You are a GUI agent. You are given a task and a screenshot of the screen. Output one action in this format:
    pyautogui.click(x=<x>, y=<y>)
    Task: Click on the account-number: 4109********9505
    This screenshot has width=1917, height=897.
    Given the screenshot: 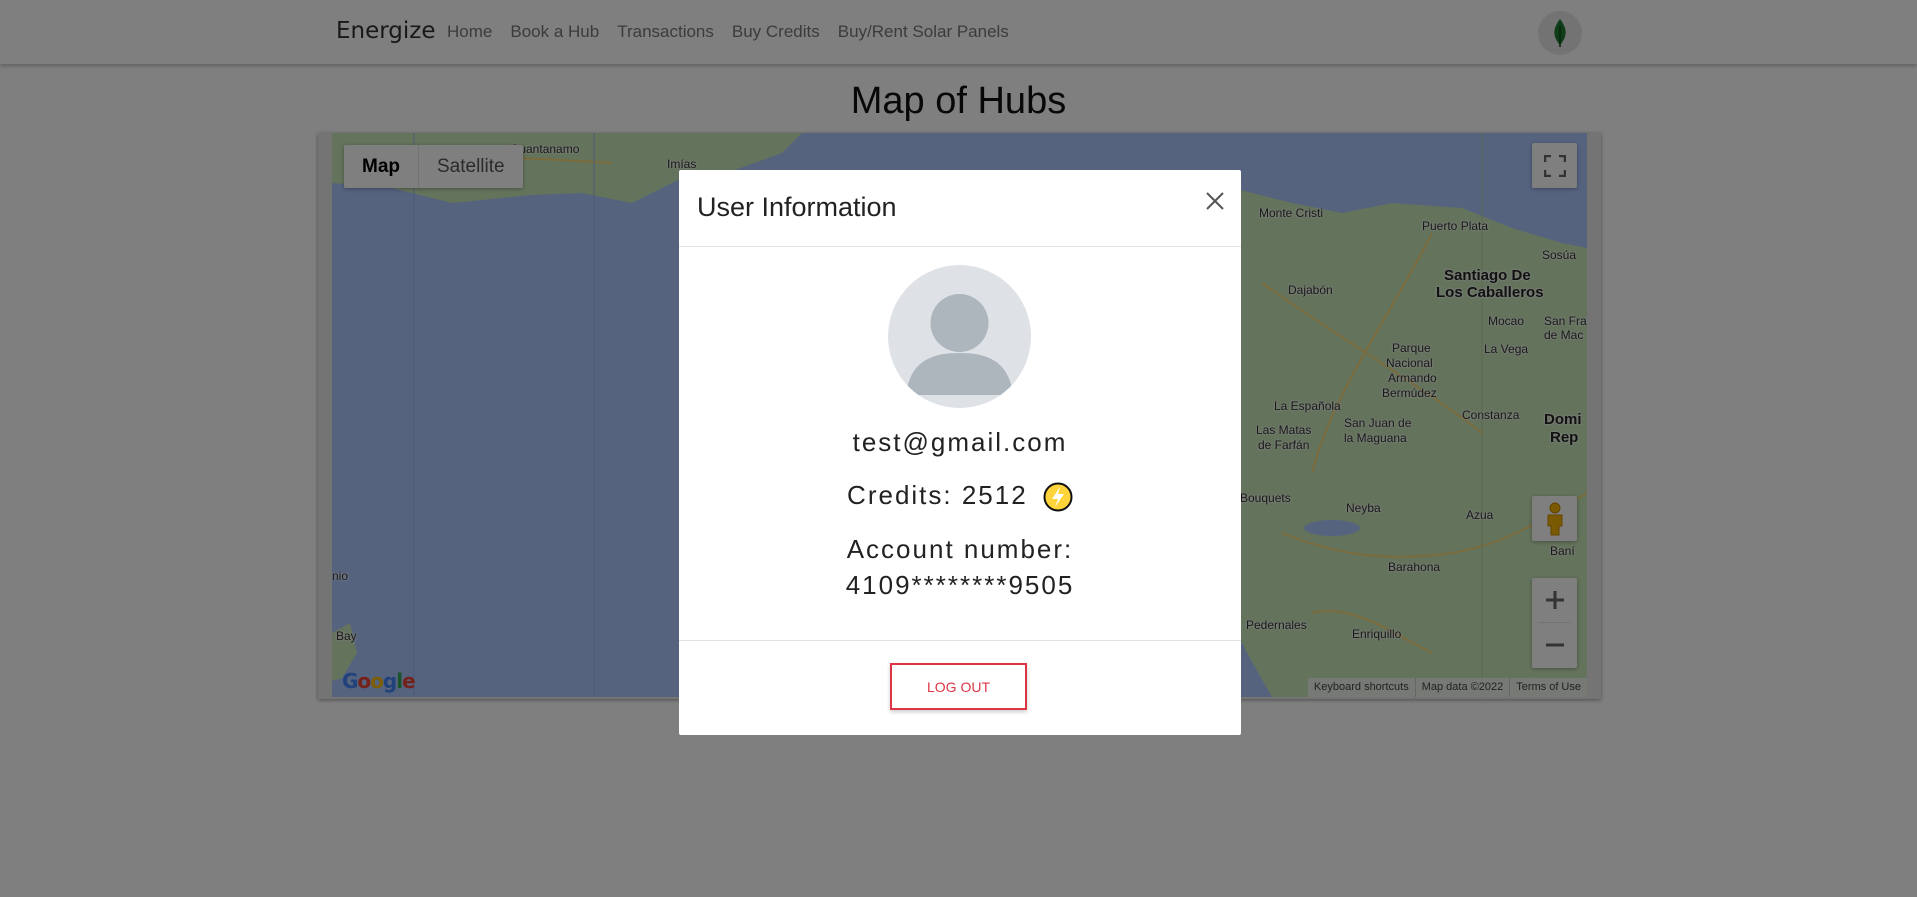 What is the action you would take?
    pyautogui.click(x=960, y=585)
    